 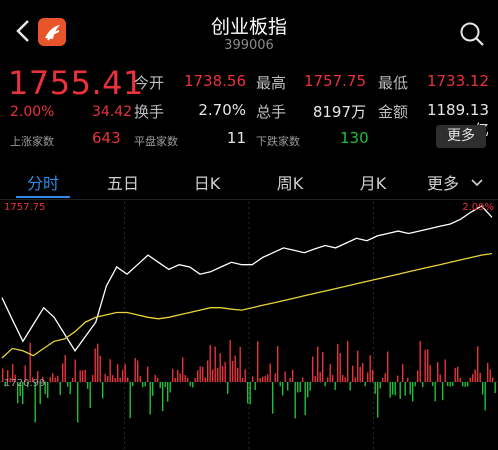 What do you see at coordinates (477, 183) in the screenshot?
I see `chevron-down-icon` at bounding box center [477, 183].